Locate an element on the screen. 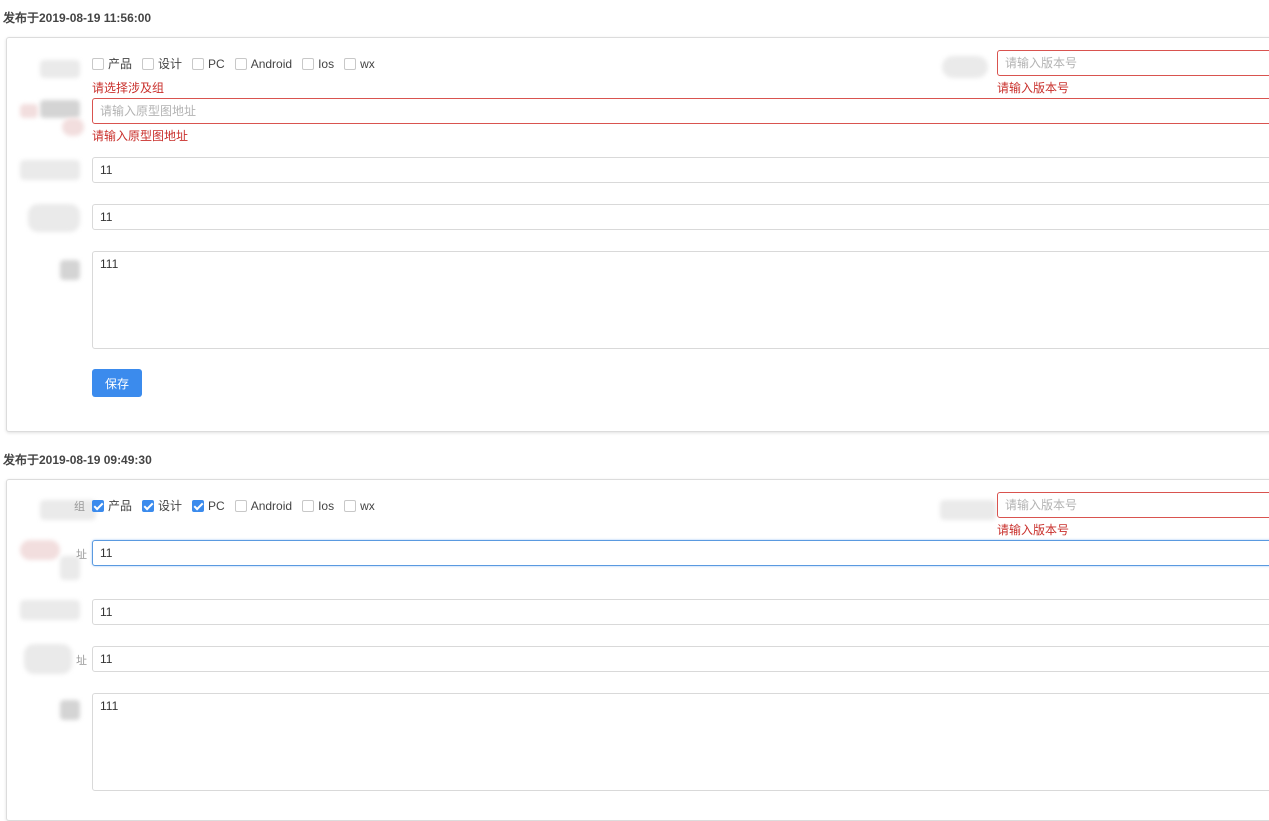 This screenshot has width=1269, height=821. post-2-checkbox-sheji: 设计 is located at coordinates (162, 505).